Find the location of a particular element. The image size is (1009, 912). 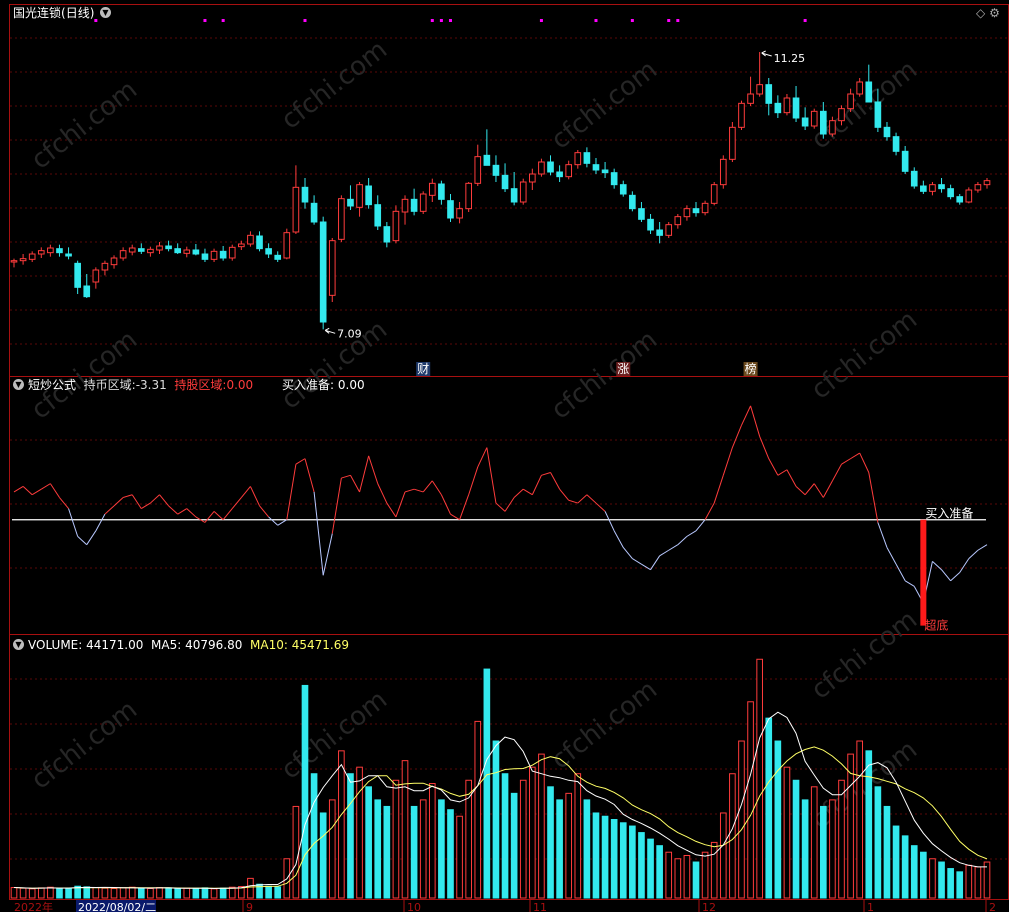

title-dropdown-icon: ▼ is located at coordinates (105, 12).